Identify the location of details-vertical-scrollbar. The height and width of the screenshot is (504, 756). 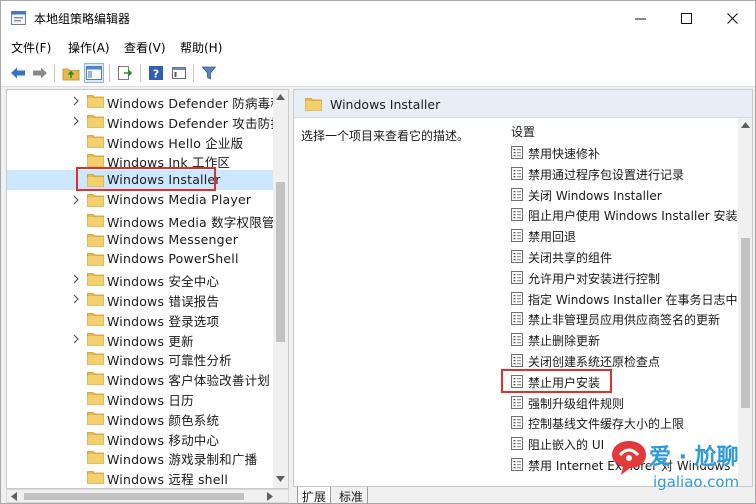
(745, 302).